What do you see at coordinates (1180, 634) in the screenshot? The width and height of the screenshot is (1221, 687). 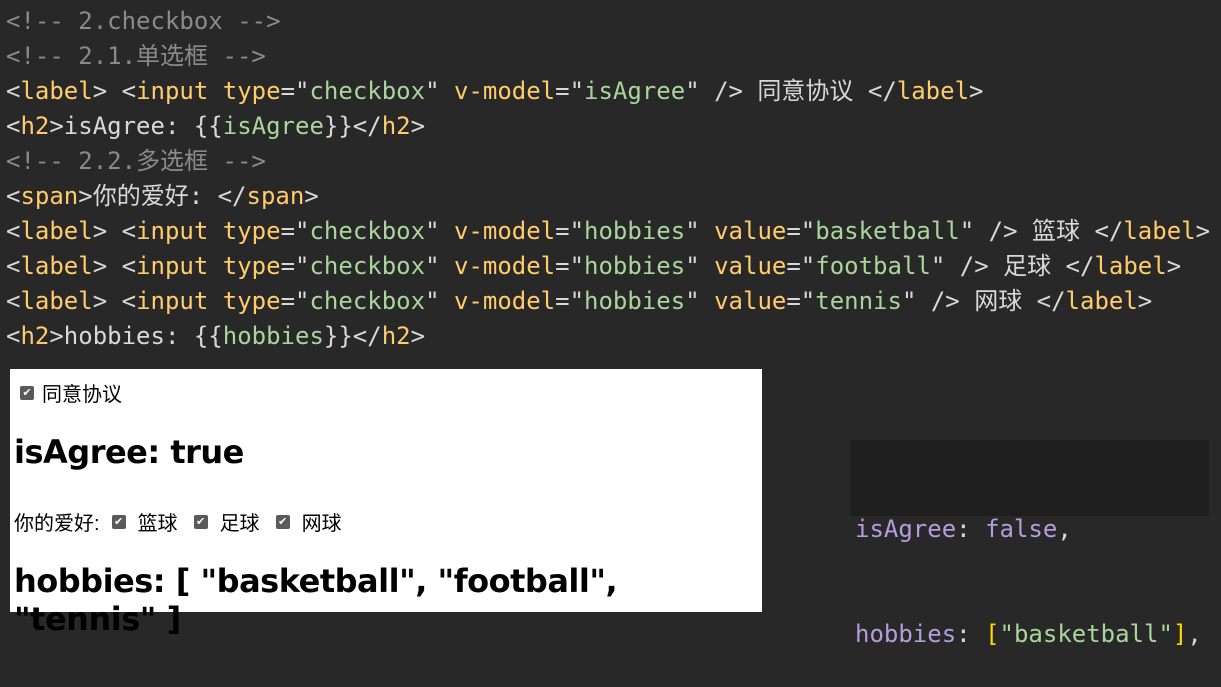 I see `tooltip-bracket-close: ]` at bounding box center [1180, 634].